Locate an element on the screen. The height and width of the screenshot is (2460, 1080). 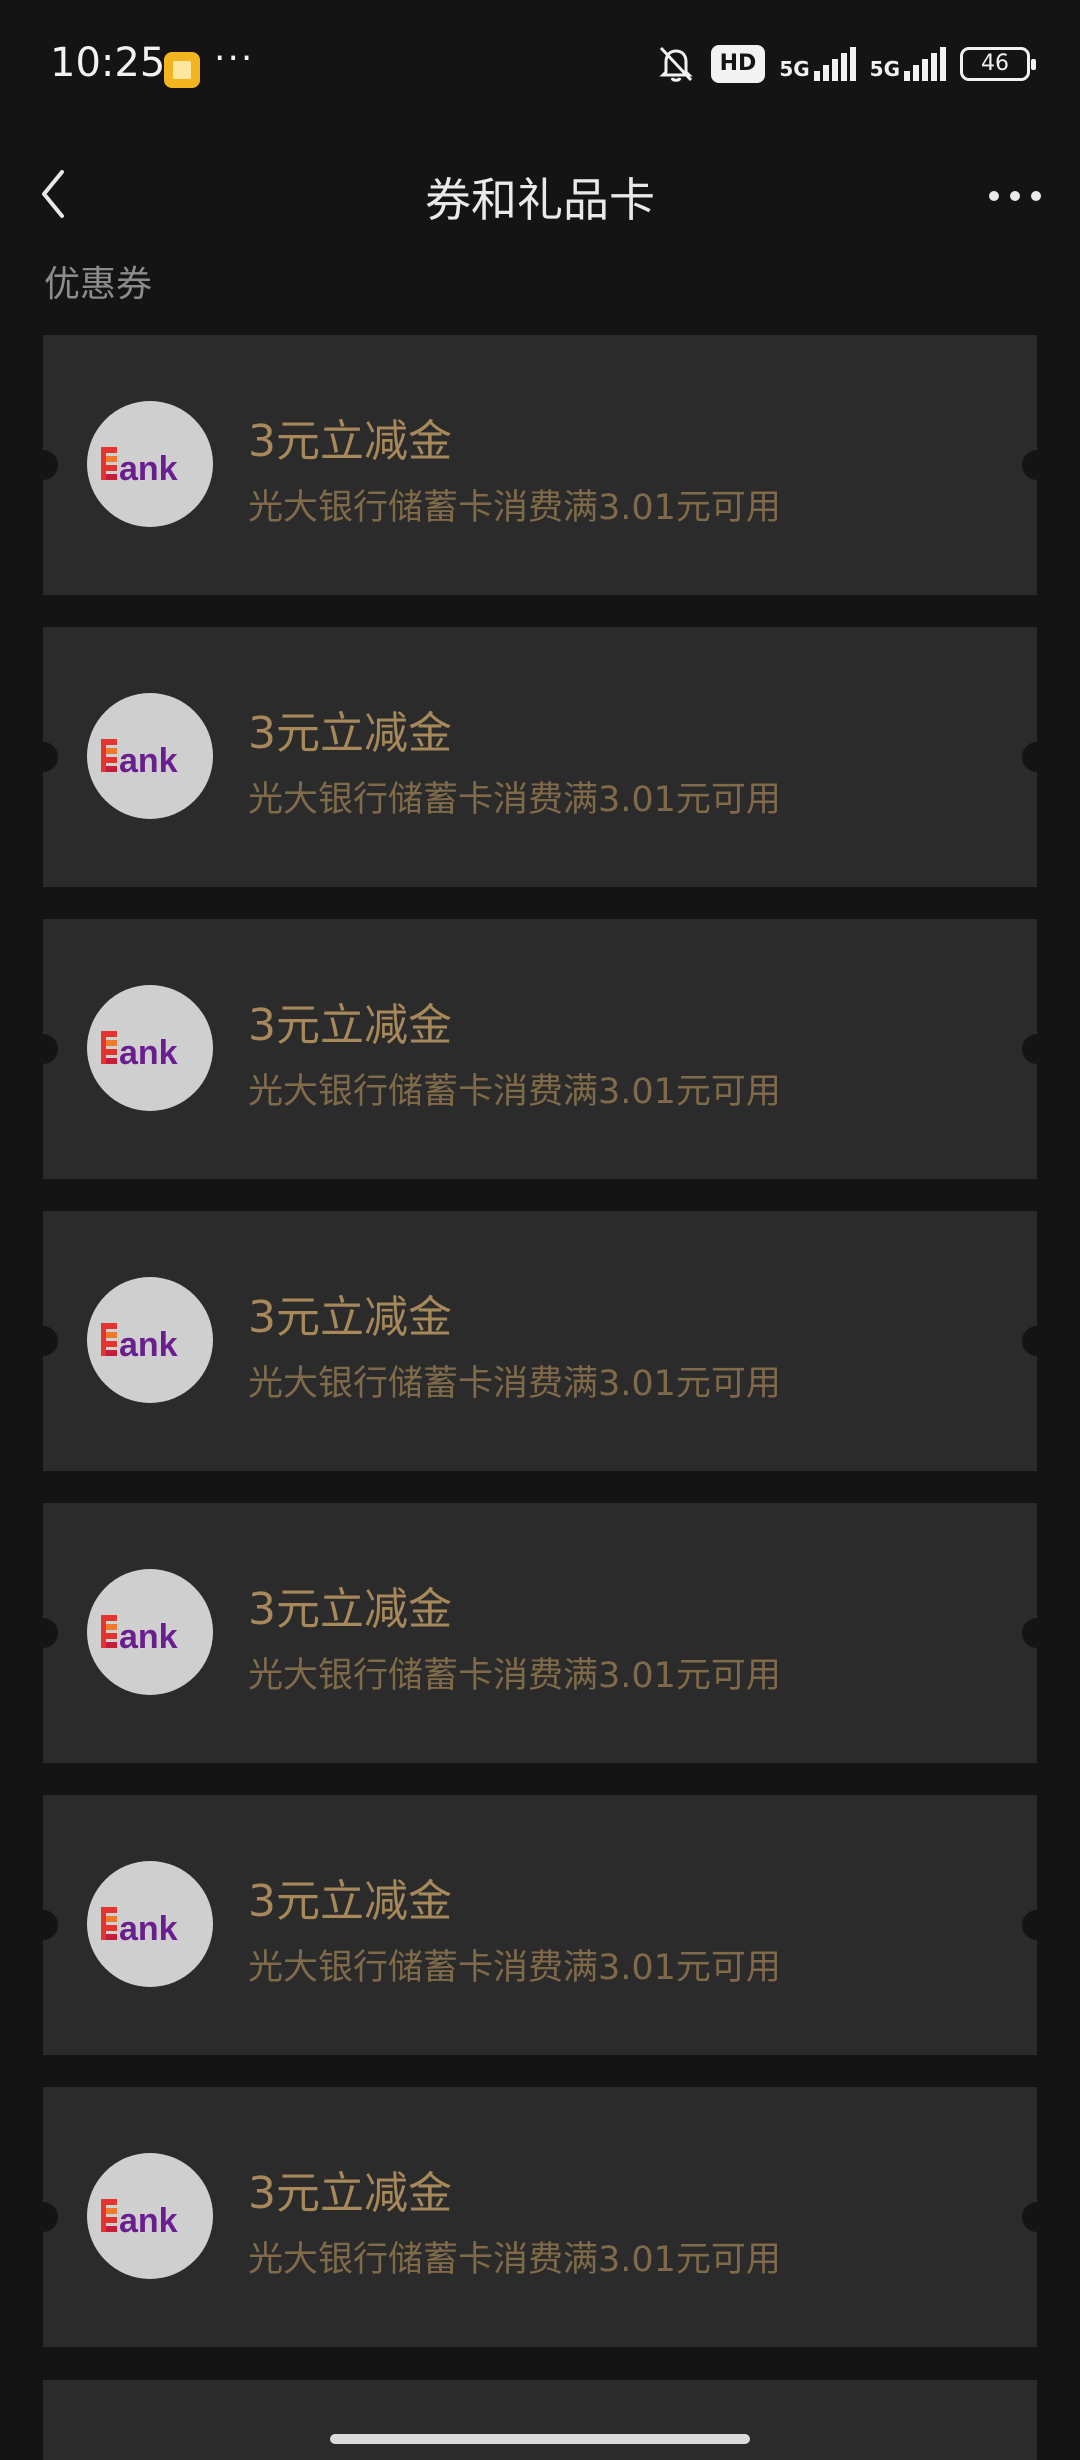
more-notifications-indicator: ··· is located at coordinates (234, 58).